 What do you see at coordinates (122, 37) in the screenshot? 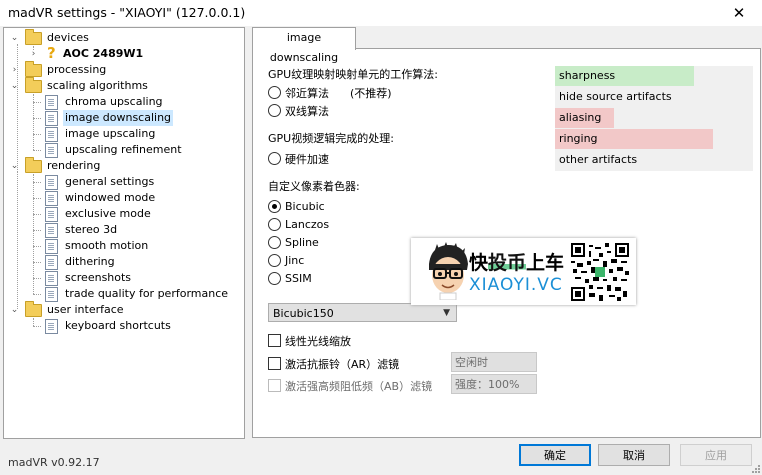
I see `tree-item-devices: ⌄ devices` at bounding box center [122, 37].